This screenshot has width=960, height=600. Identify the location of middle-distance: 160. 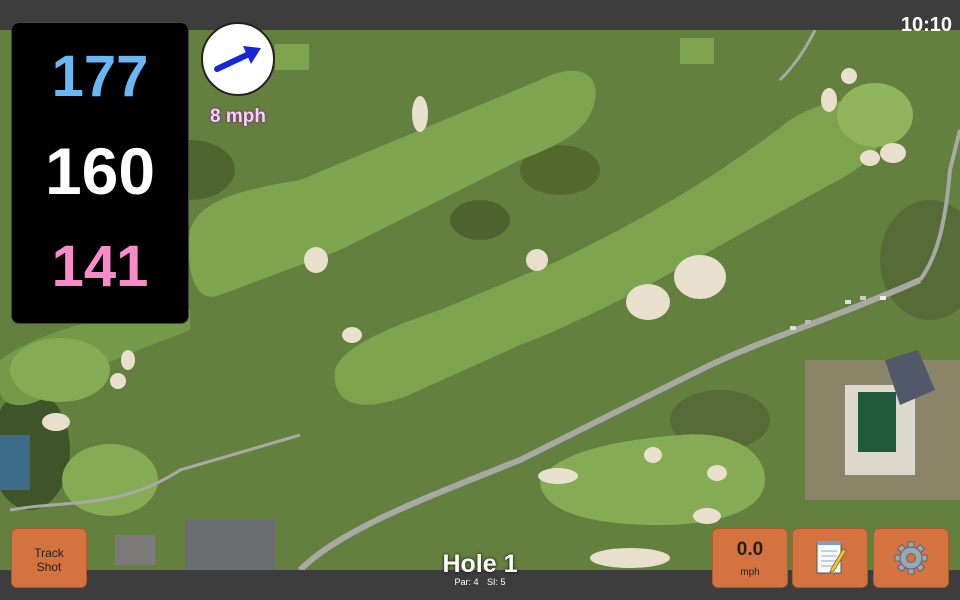
(100, 171).